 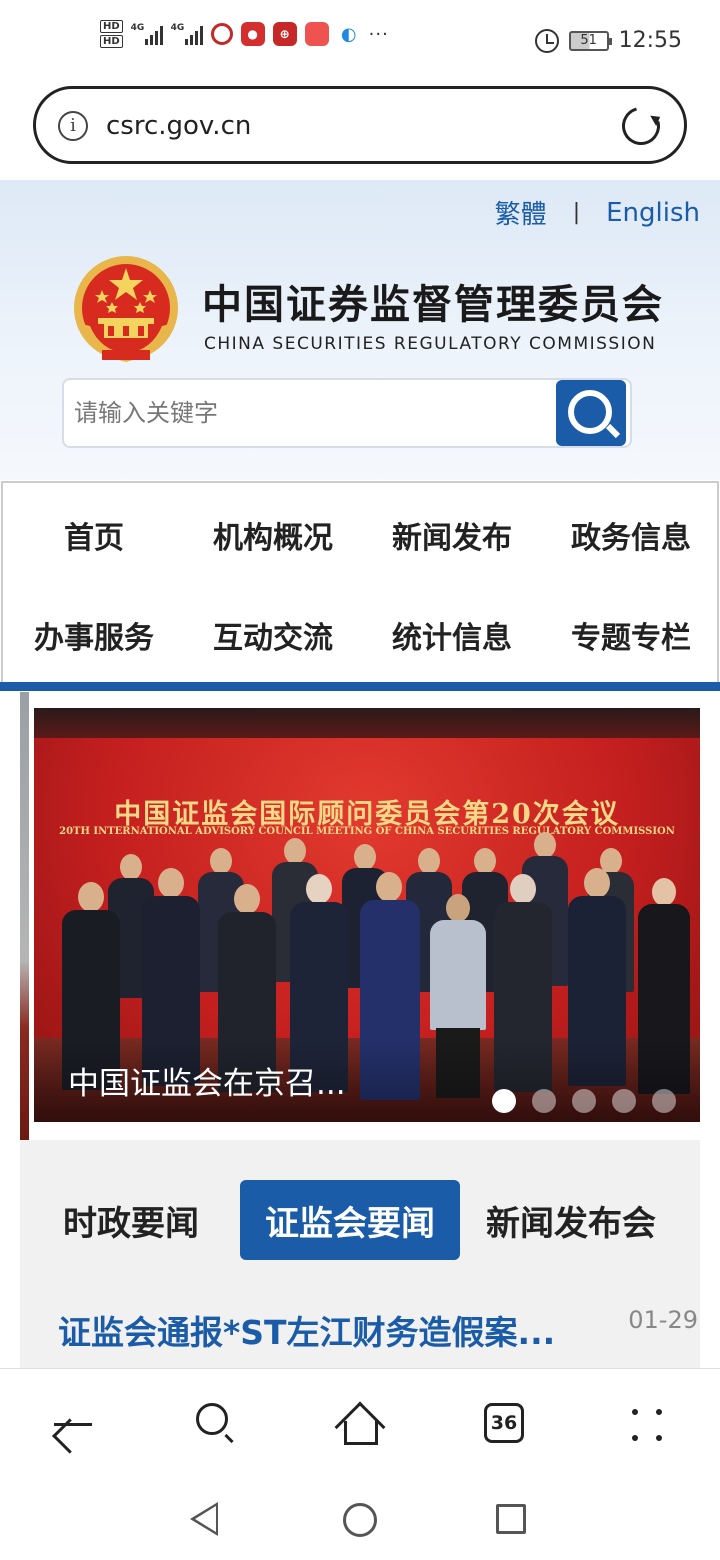 What do you see at coordinates (273, 535) in the screenshot?
I see `nav-item-about: 机构概况` at bounding box center [273, 535].